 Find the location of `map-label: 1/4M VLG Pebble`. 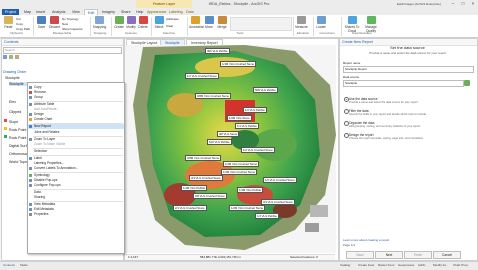

map-label: 1/4M VLG Pebble is located at coordinates (250, 190).